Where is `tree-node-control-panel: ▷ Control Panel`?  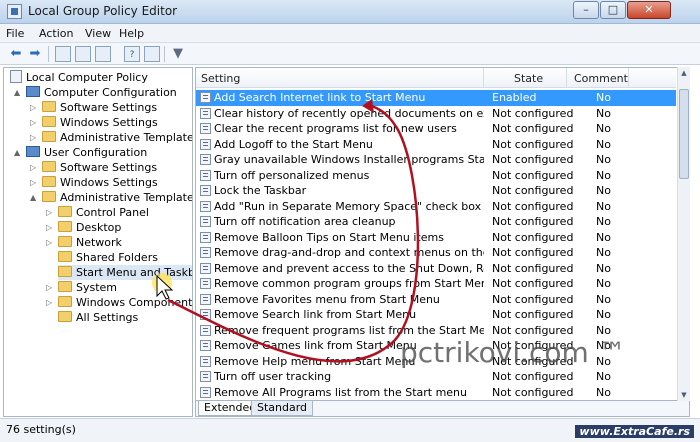 tree-node-control-panel: ▷ Control Panel is located at coordinates (97, 212).